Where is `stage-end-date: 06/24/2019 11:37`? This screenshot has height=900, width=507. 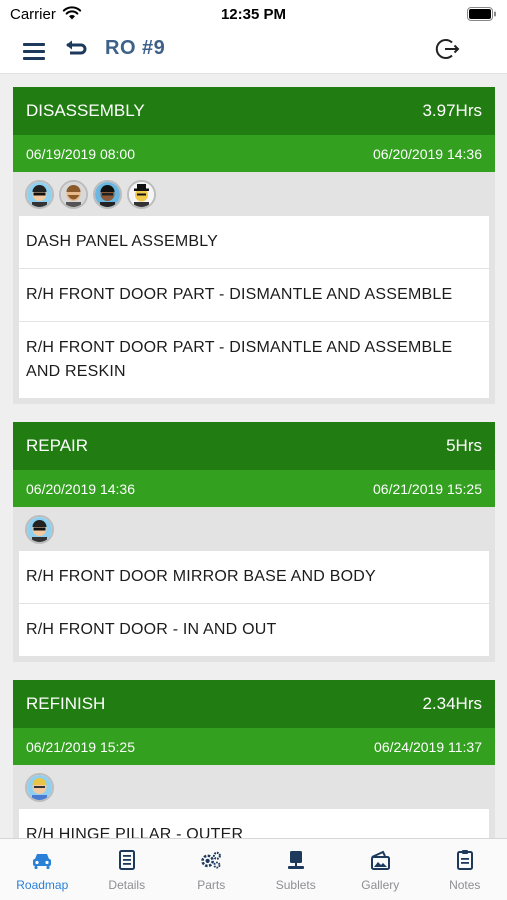 stage-end-date: 06/24/2019 11:37 is located at coordinates (428, 746).